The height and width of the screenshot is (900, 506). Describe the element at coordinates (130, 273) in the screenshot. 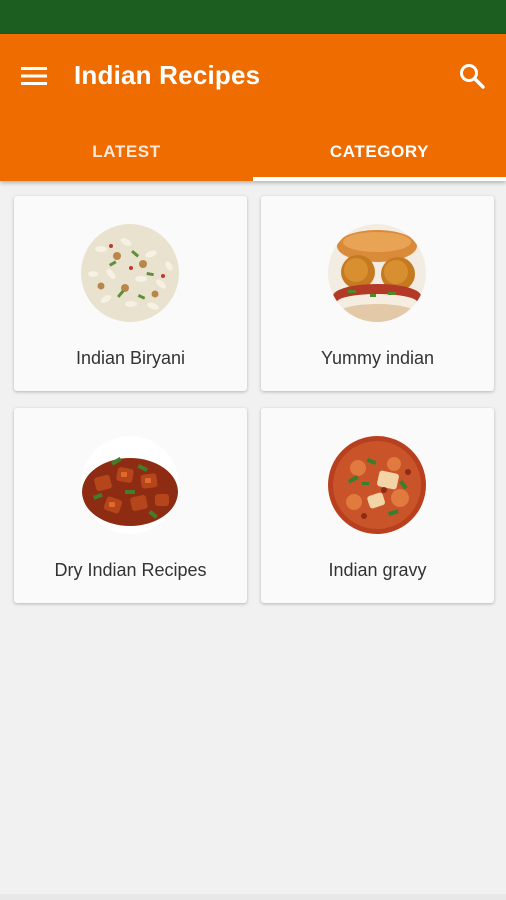

I see `biryani-rice-image` at that location.